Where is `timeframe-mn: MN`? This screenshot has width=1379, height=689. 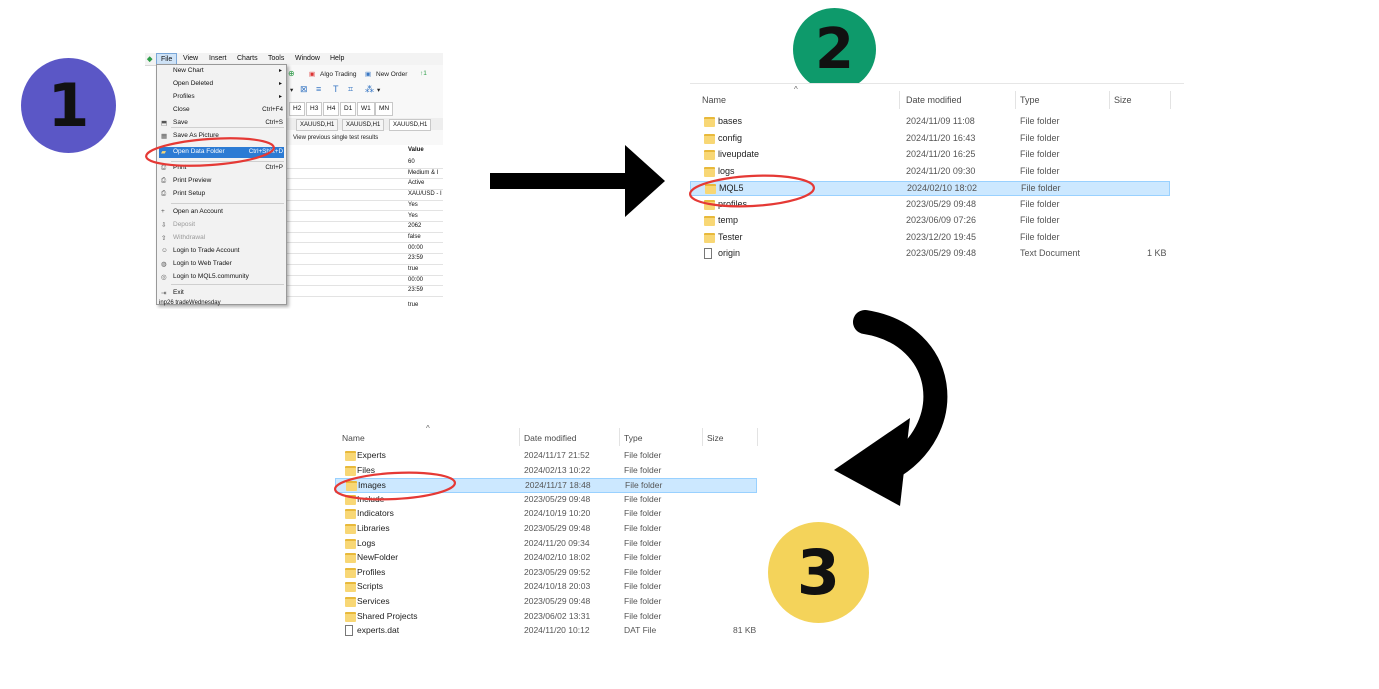 timeframe-mn: MN is located at coordinates (384, 109).